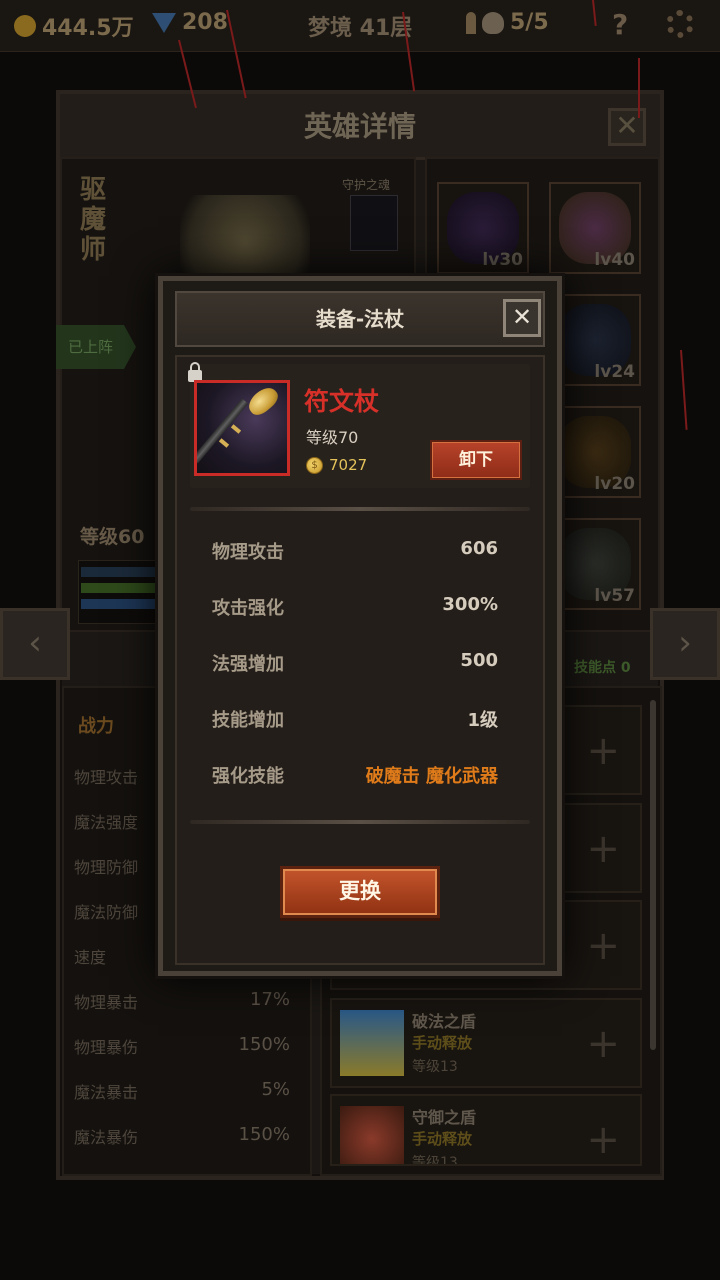  I want to click on skill-name: 守御之盾, so click(444, 1117).